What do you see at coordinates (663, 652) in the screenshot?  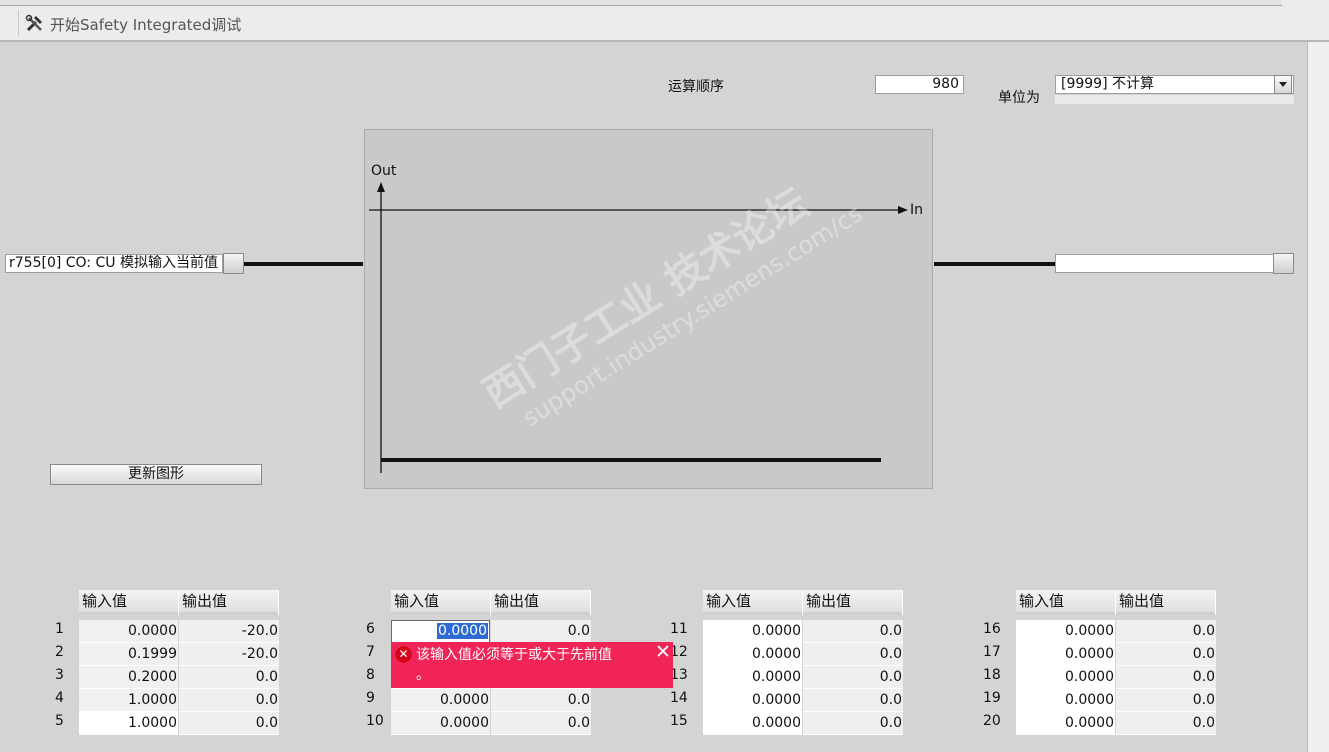 I see `close-icon: ✕` at bounding box center [663, 652].